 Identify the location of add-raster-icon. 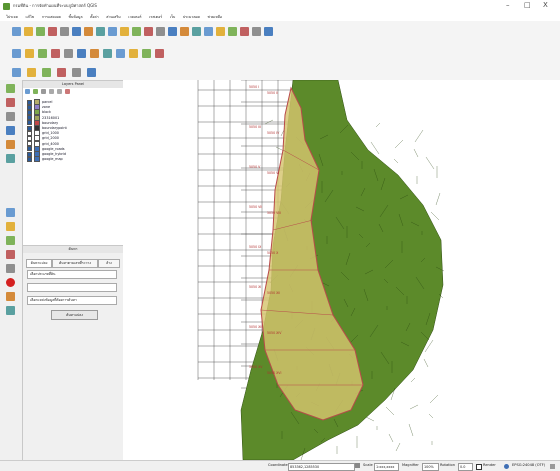
(31, 72).